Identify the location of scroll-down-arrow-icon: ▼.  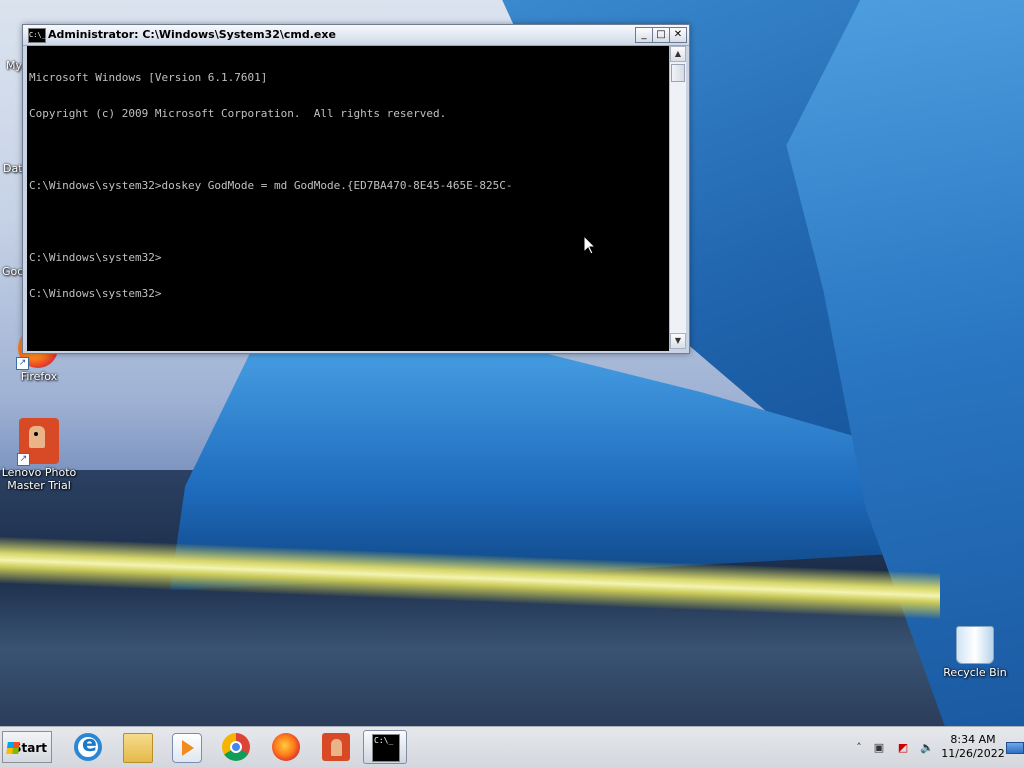
(678, 341).